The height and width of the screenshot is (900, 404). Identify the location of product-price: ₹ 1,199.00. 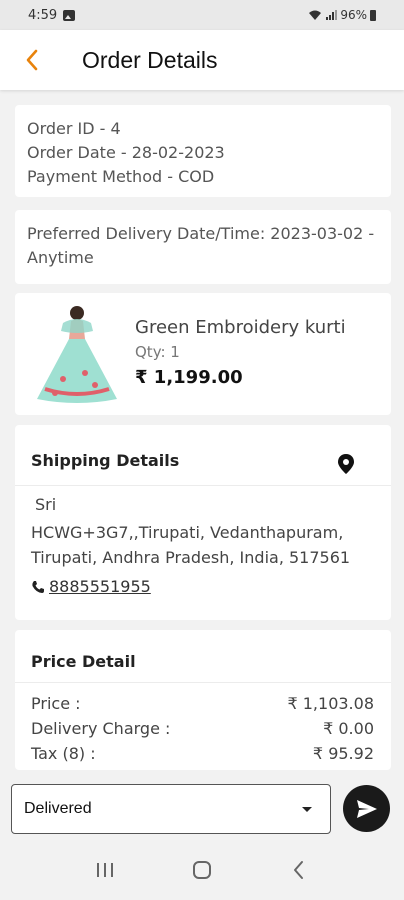
(189, 377).